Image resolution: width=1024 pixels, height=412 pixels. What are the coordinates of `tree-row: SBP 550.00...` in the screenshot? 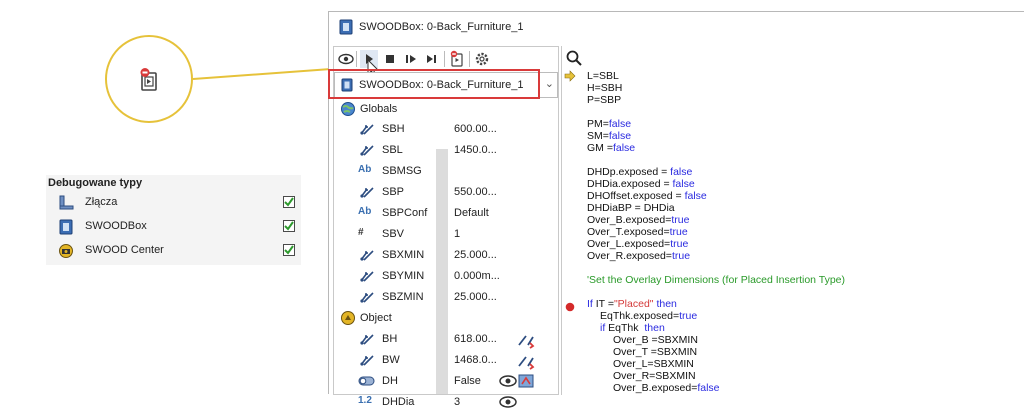 It's located at (456, 192).